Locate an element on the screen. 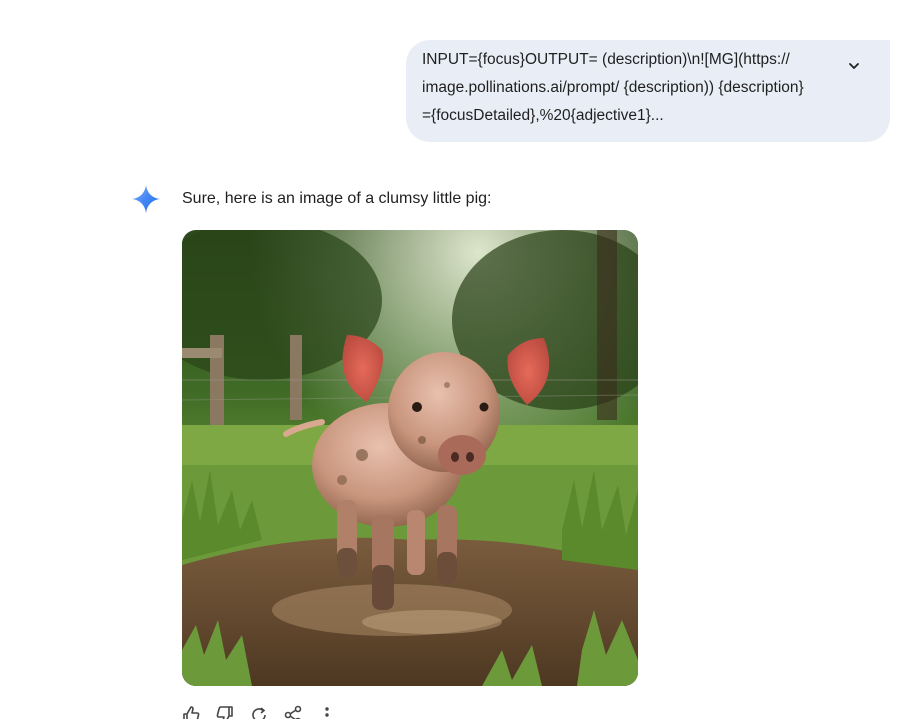 The image size is (922, 719). regenerate-icon is located at coordinates (259, 713).